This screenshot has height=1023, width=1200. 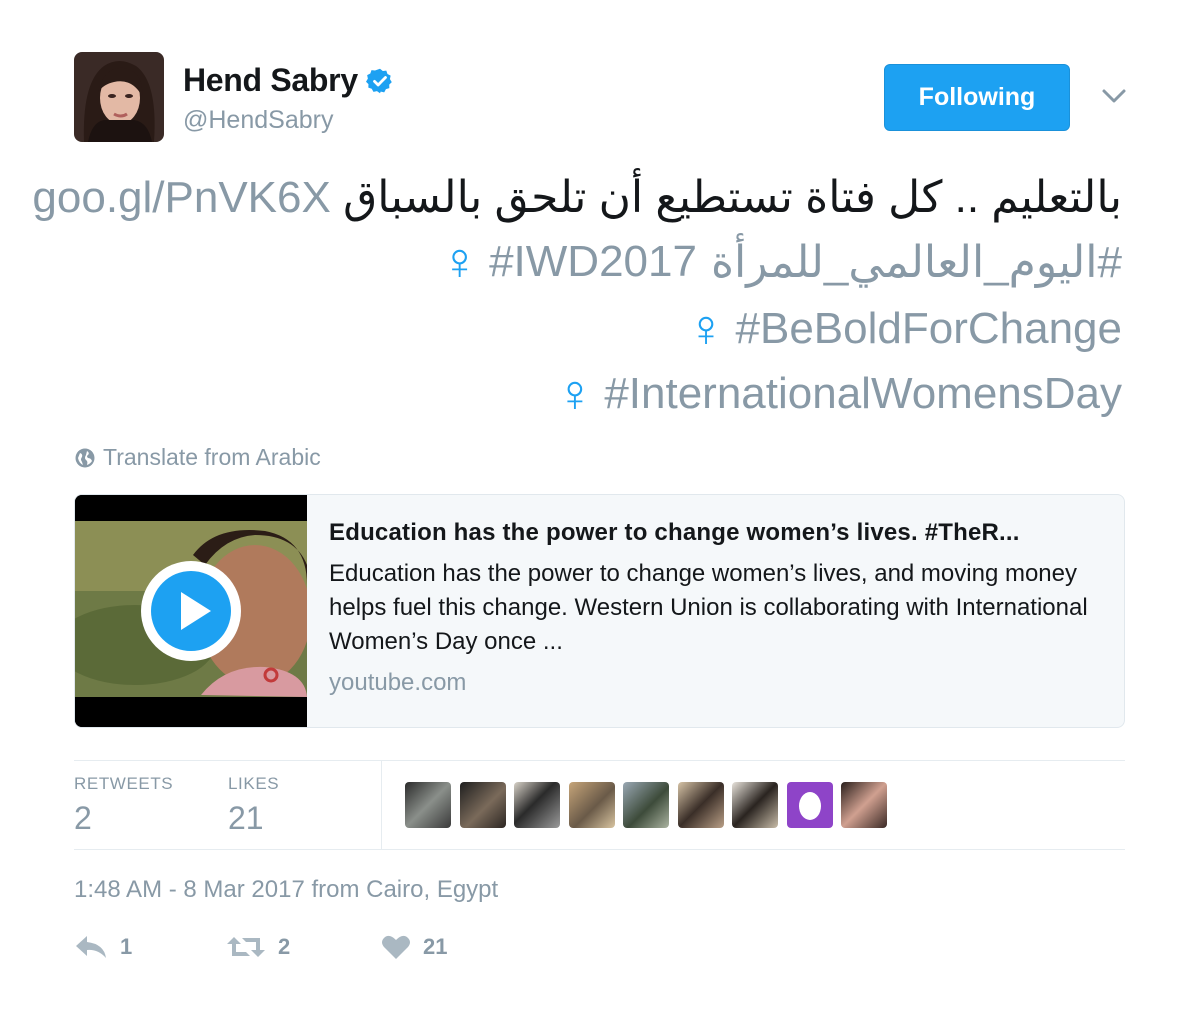 What do you see at coordinates (916, 262) in the screenshot?
I see `hashtag-arabic: #اليوم_العالمي_للمرأة` at bounding box center [916, 262].